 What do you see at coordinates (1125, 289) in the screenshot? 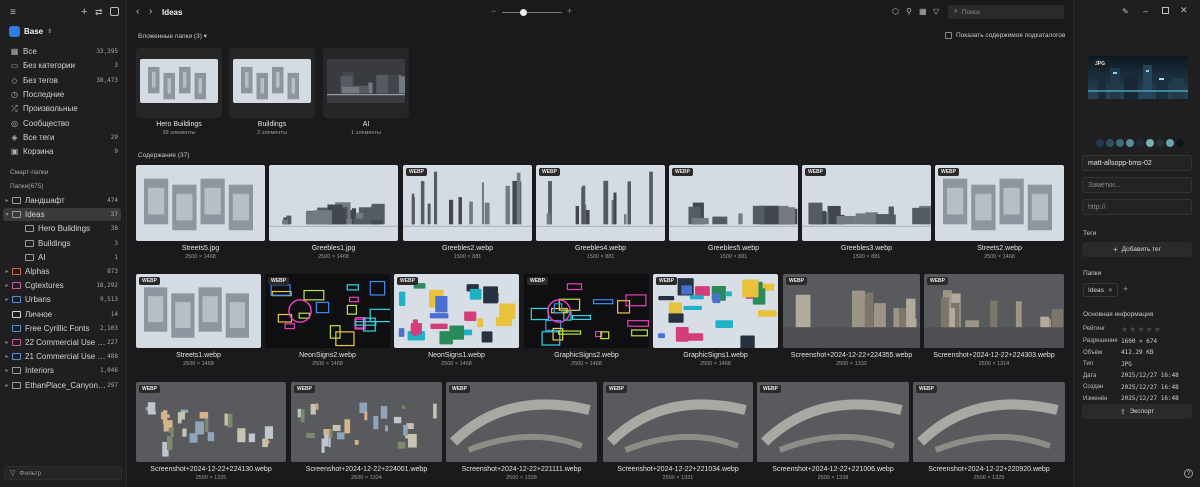
I see `add-folder-icon: +` at bounding box center [1125, 289].